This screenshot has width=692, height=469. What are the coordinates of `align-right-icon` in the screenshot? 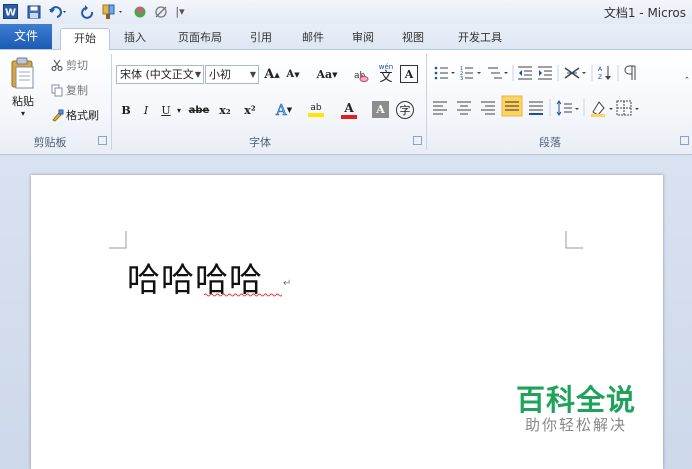 It's located at (488, 108).